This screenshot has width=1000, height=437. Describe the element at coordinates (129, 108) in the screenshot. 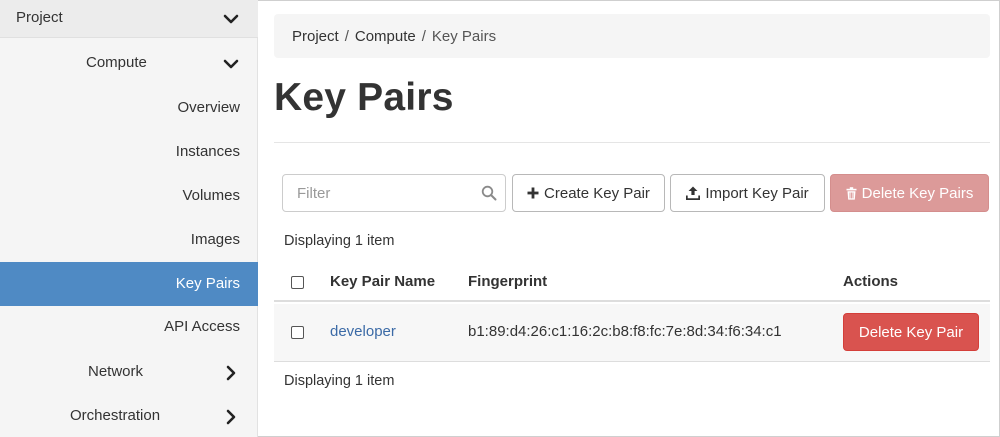

I see `sidebar-item-overview: Overview` at that location.